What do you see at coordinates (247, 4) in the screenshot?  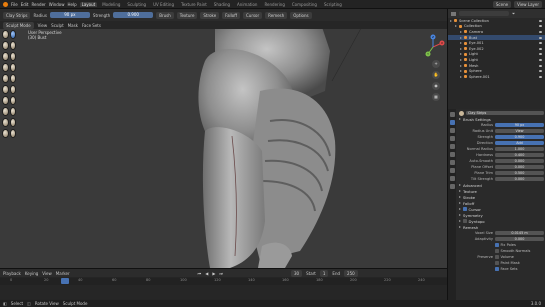 I see `workspace-tab-animation: Animation` at bounding box center [247, 4].